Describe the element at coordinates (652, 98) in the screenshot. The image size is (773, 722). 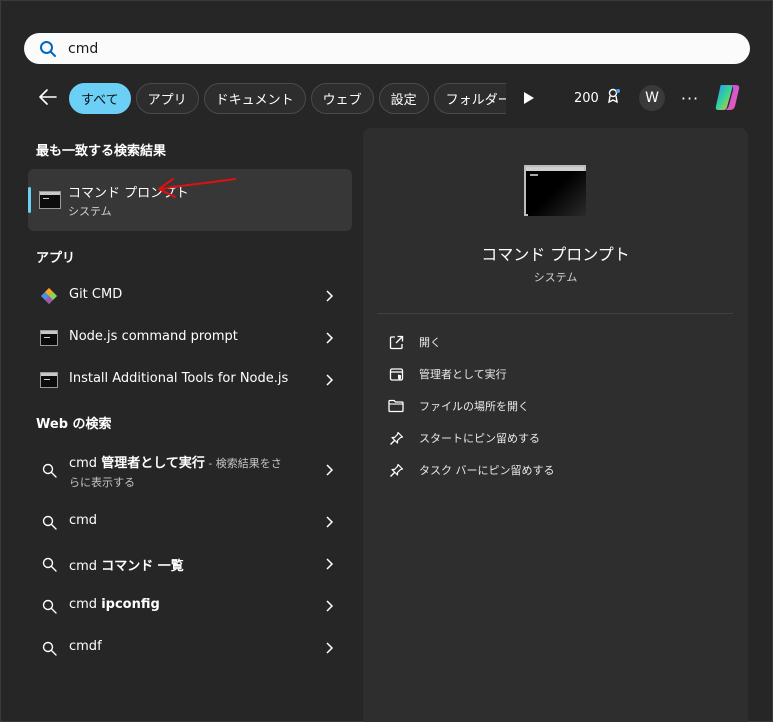
I see `avatar: W` at that location.